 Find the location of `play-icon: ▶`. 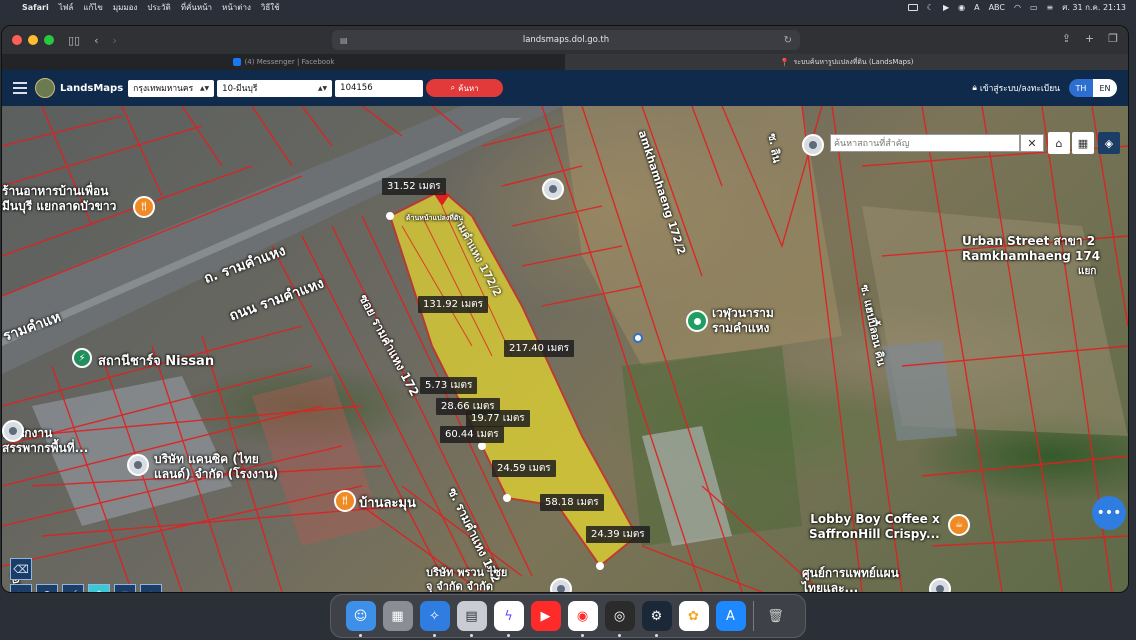

play-icon: ▶ is located at coordinates (946, 7).